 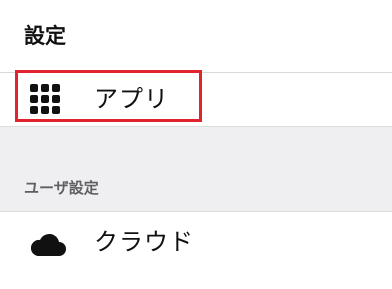 What do you see at coordinates (61, 188) in the screenshot?
I see `section-title-user-settings: ユーザ設定` at bounding box center [61, 188].